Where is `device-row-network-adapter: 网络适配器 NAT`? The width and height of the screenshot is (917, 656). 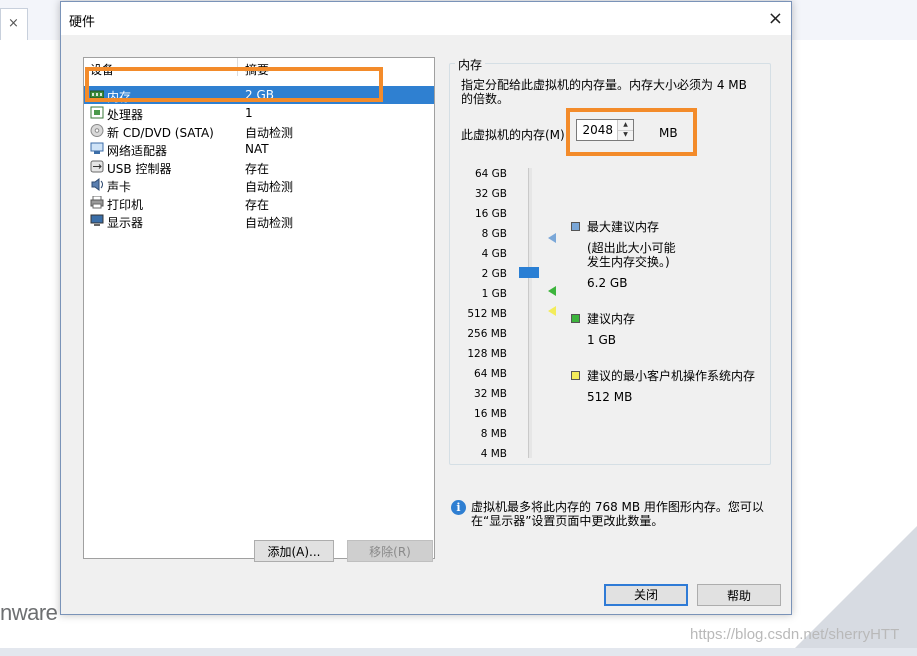
device-row-network-adapter: 网络适配器 NAT is located at coordinates (259, 149).